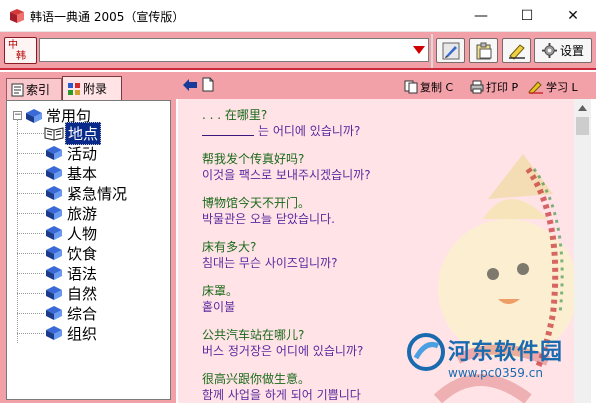 This screenshot has width=596, height=403. I want to click on tree-item: 活动, so click(58, 153).